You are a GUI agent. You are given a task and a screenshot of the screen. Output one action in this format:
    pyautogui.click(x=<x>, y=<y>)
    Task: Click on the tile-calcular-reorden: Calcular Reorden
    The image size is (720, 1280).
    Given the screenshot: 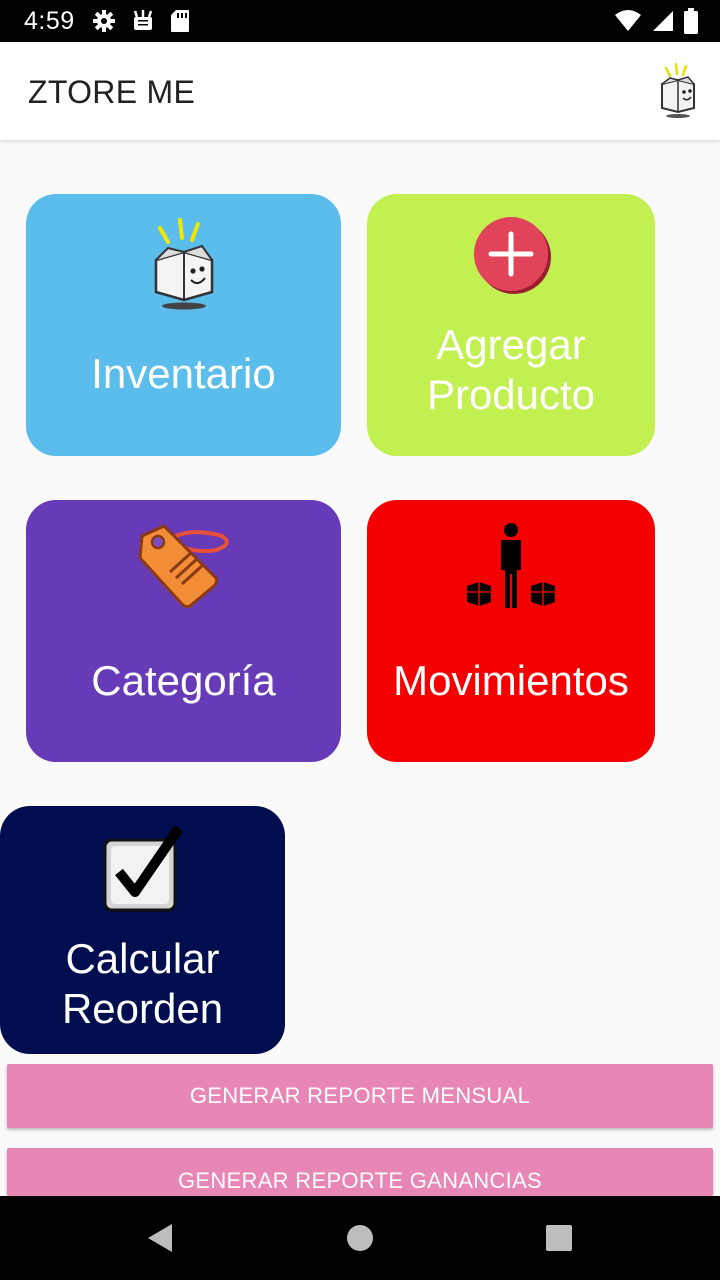 What is the action you would take?
    pyautogui.click(x=142, y=930)
    